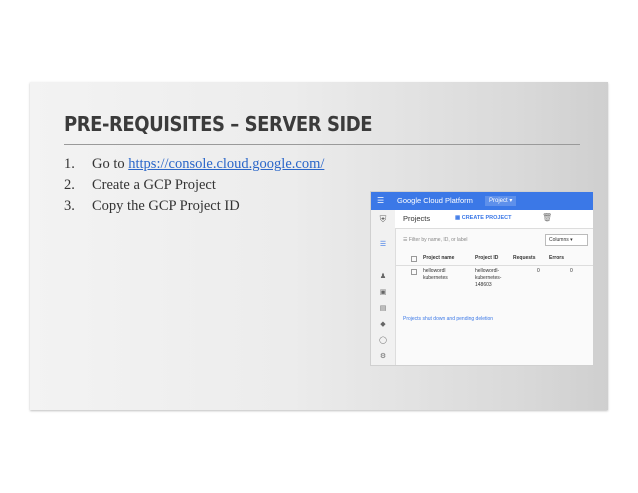 This screenshot has height=493, width=638. What do you see at coordinates (482, 201) in the screenshot?
I see `console-top-bar: ☰ Google Cloud Platform Project ▾` at bounding box center [482, 201].